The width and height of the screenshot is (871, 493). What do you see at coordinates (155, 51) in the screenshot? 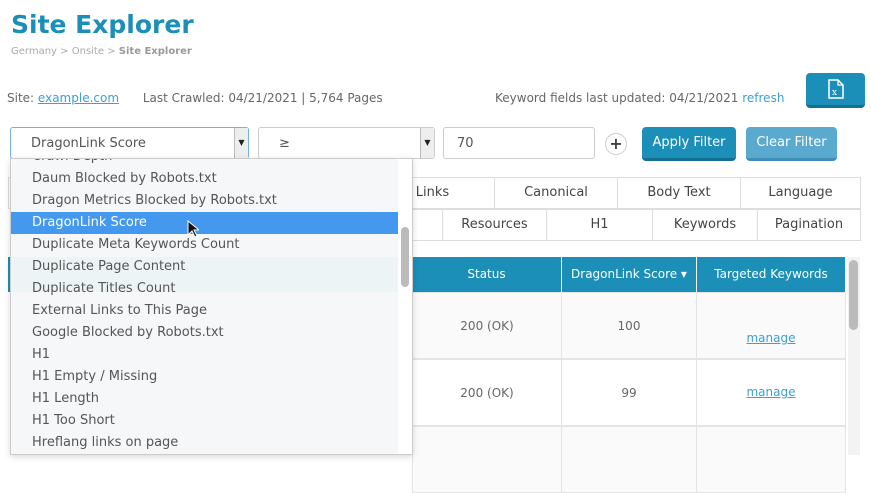
I see `breadcrumb-current: Site Explorer` at bounding box center [155, 51].